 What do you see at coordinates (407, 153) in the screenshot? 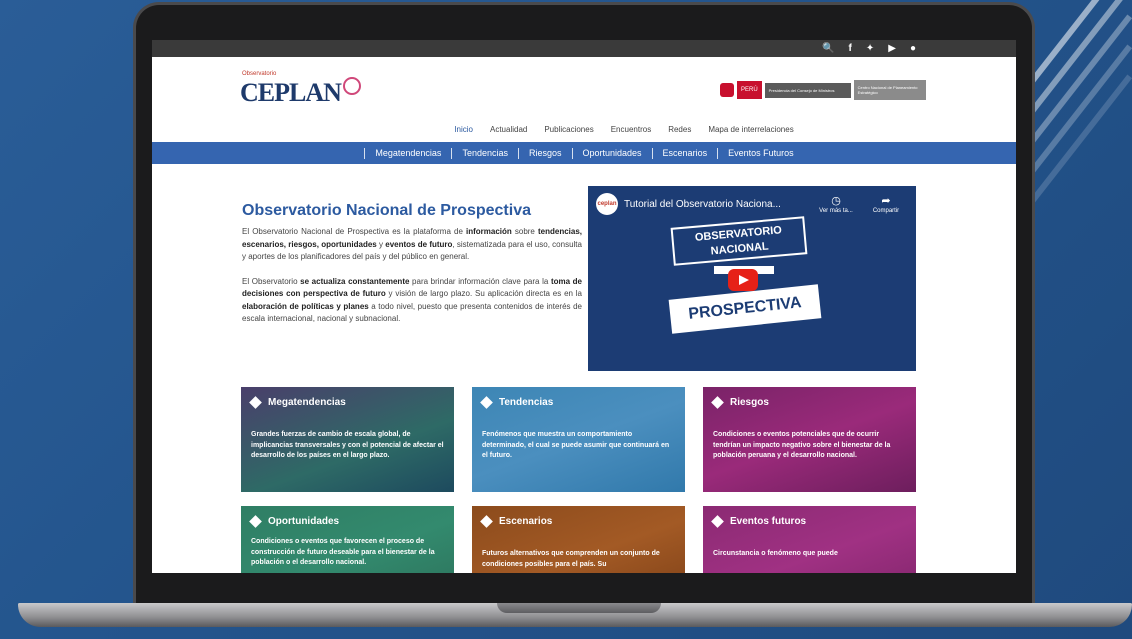
I see `cat-nav-megatendencias: Megatendencias` at bounding box center [407, 153].